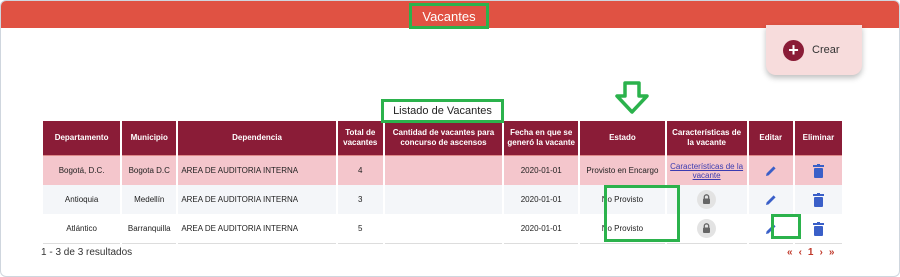 Image resolution: width=900 pixels, height=277 pixels. What do you see at coordinates (818, 138) in the screenshot?
I see `column-header-eliminar: Eliminar` at bounding box center [818, 138].